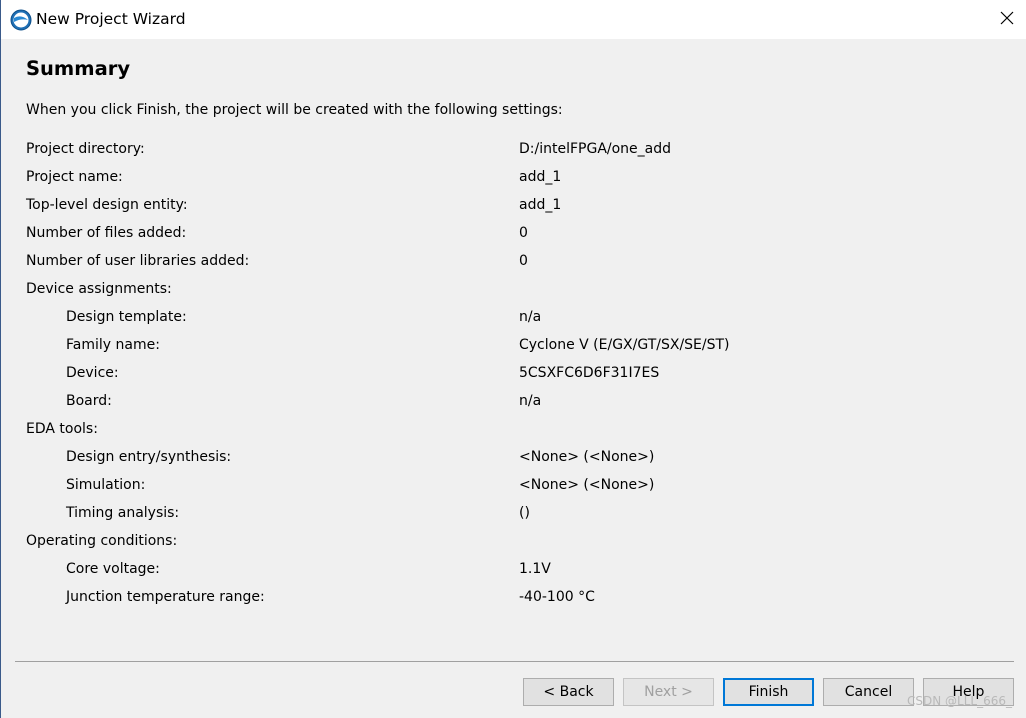  Describe the element at coordinates (92, 373) in the screenshot. I see `setting-label: Device:` at that location.